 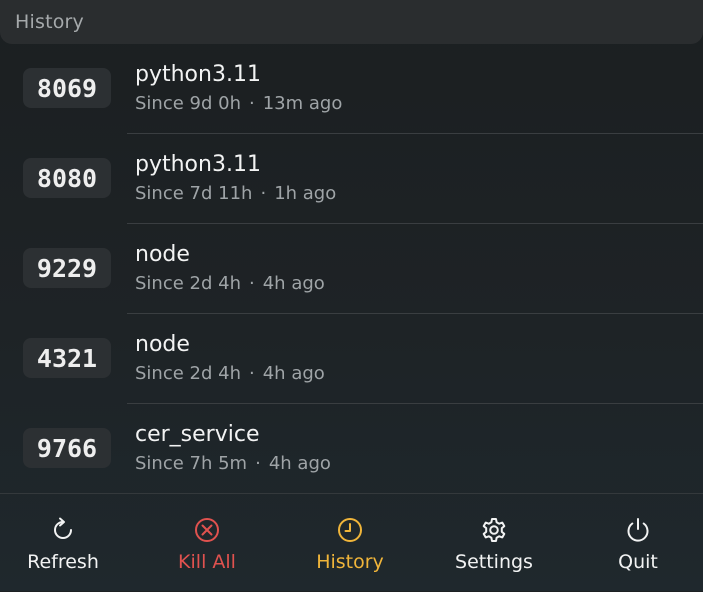 I want to click on quit-button: Quit, so click(x=638, y=543).